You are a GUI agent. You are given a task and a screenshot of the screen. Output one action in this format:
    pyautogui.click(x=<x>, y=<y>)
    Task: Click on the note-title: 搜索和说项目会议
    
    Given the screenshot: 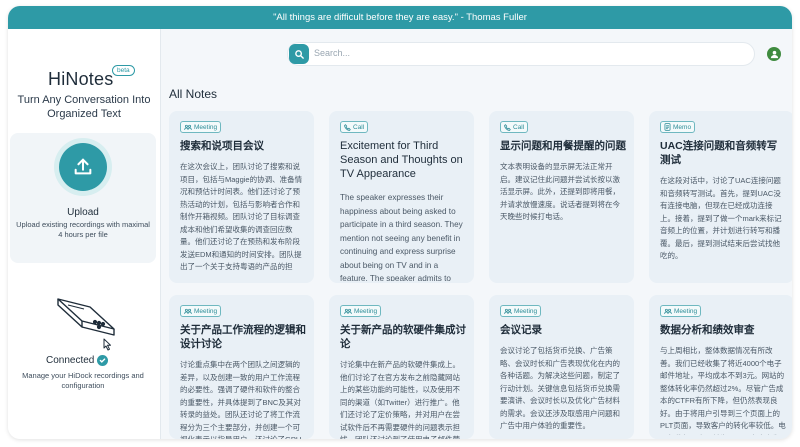 What is the action you would take?
    pyautogui.click(x=222, y=146)
    